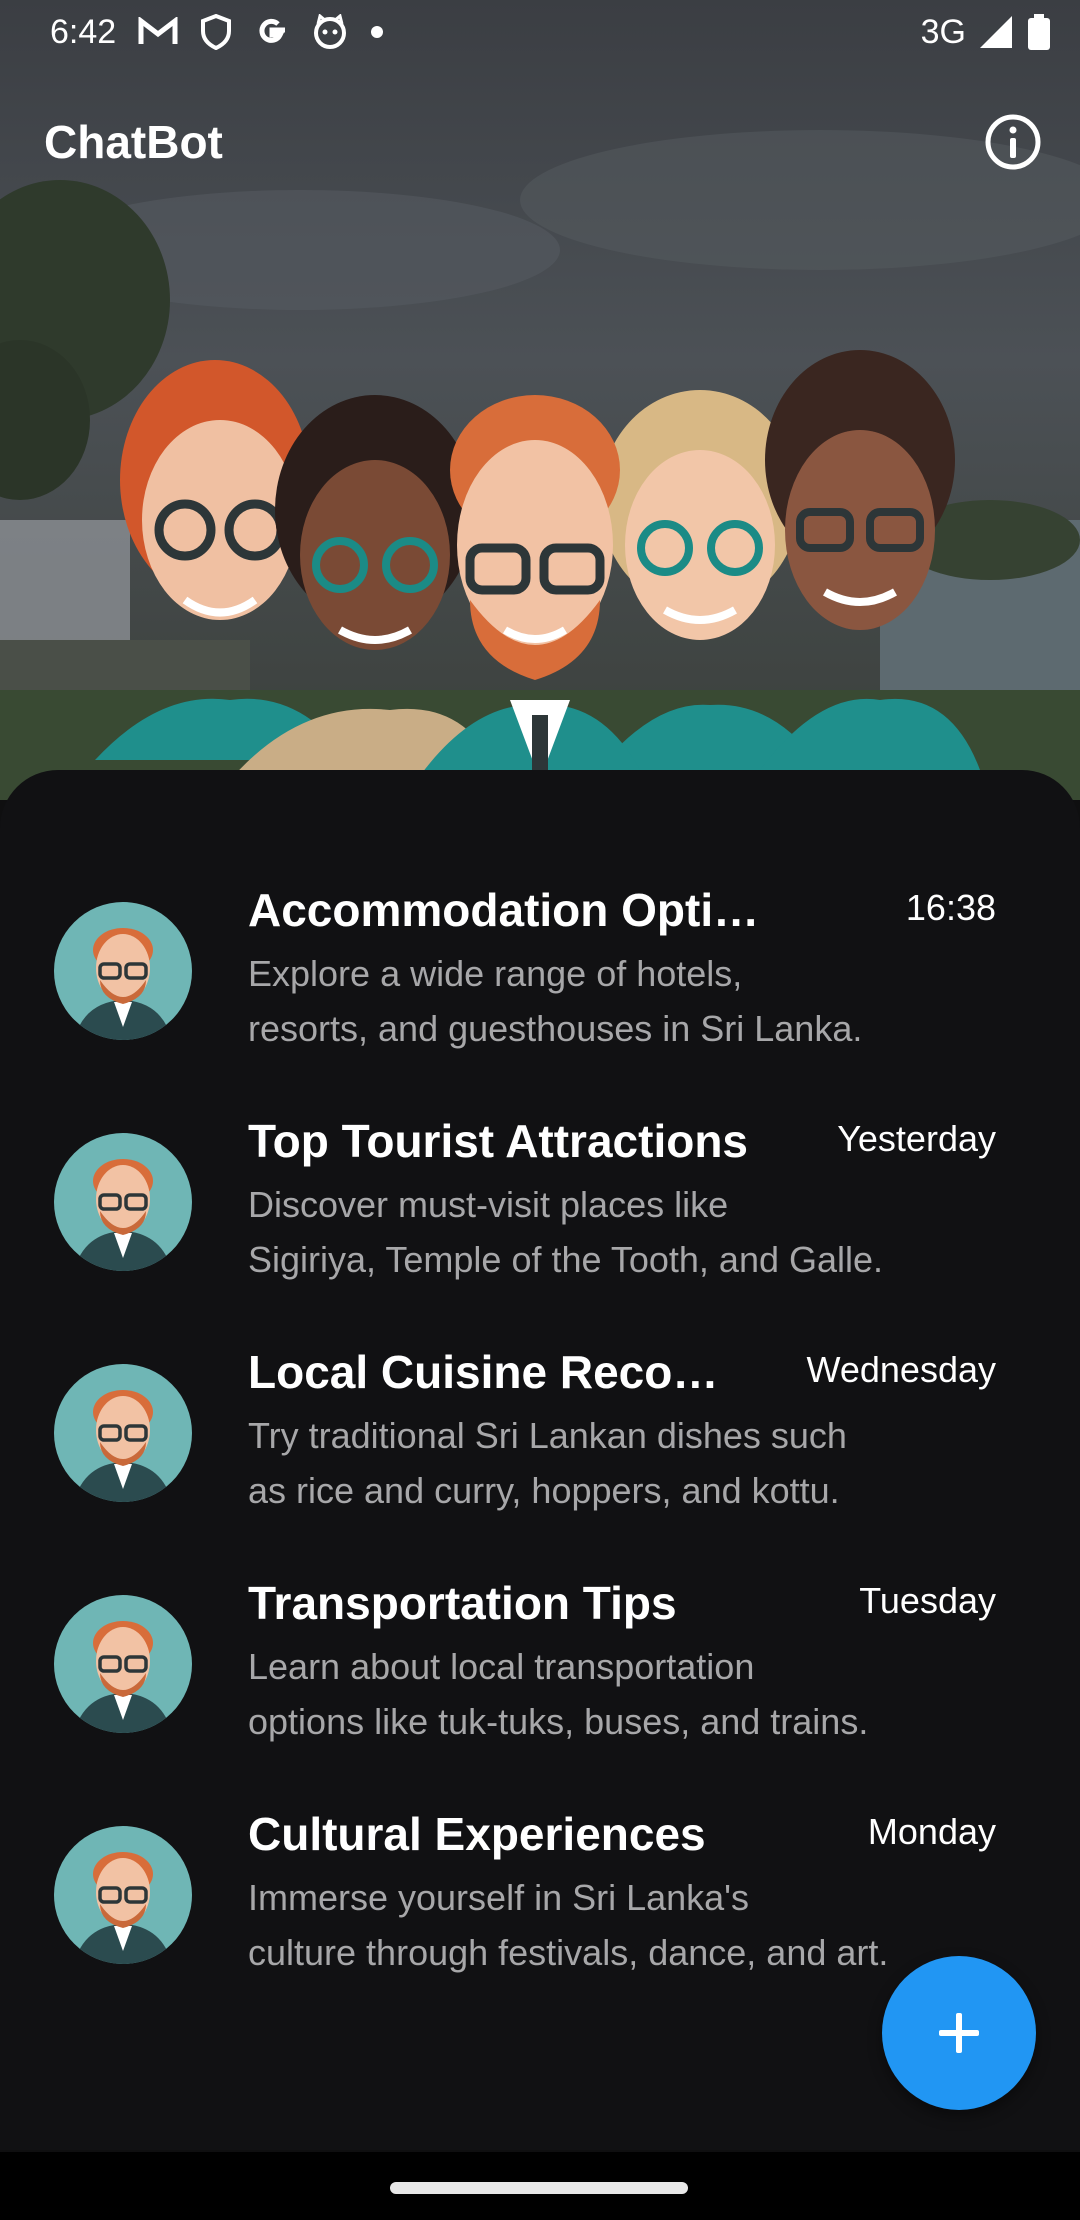  What do you see at coordinates (547, 1435) in the screenshot?
I see `preview-line: Try traditional Sri Lankan dishes such` at bounding box center [547, 1435].